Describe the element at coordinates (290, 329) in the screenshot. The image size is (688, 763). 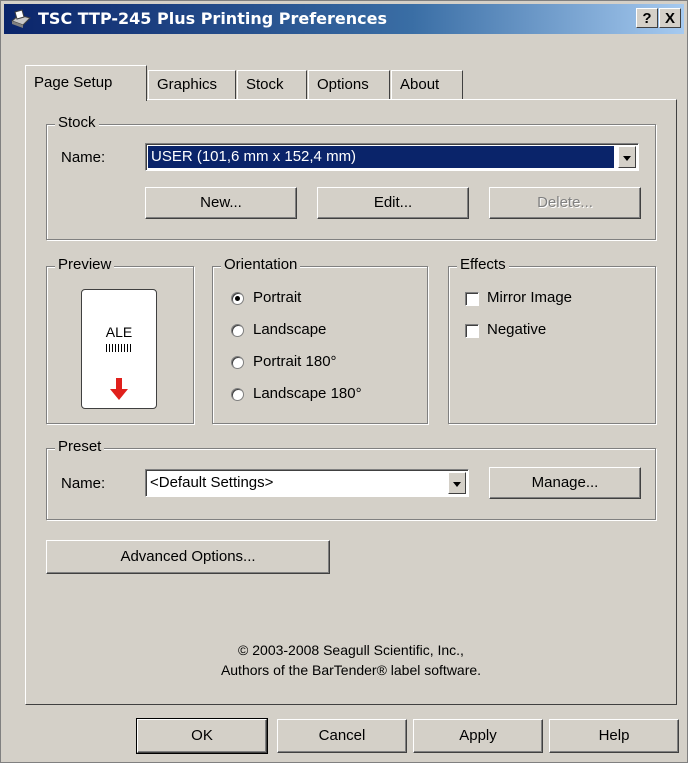
I see `radio-label: Landscape` at that location.